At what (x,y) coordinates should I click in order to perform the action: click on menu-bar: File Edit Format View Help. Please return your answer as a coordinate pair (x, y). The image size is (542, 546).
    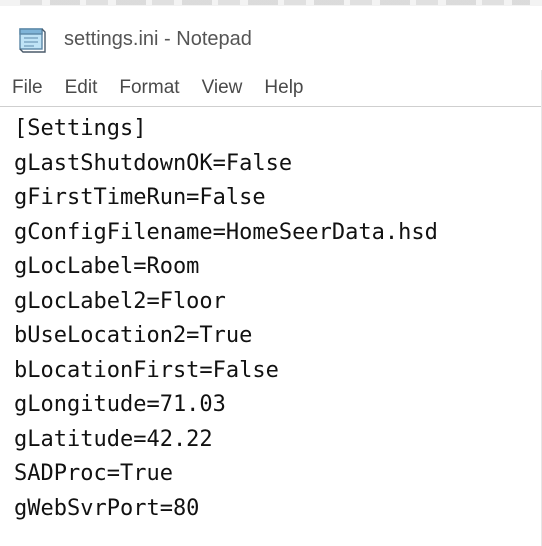
    Looking at the image, I should click on (271, 88).